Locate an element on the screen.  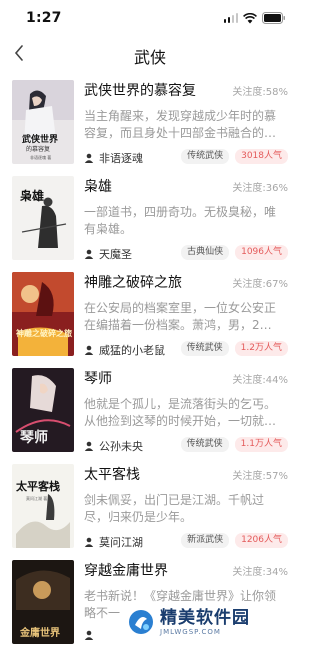
cover-subtitle: 的慕容复 is located at coordinates (38, 149).